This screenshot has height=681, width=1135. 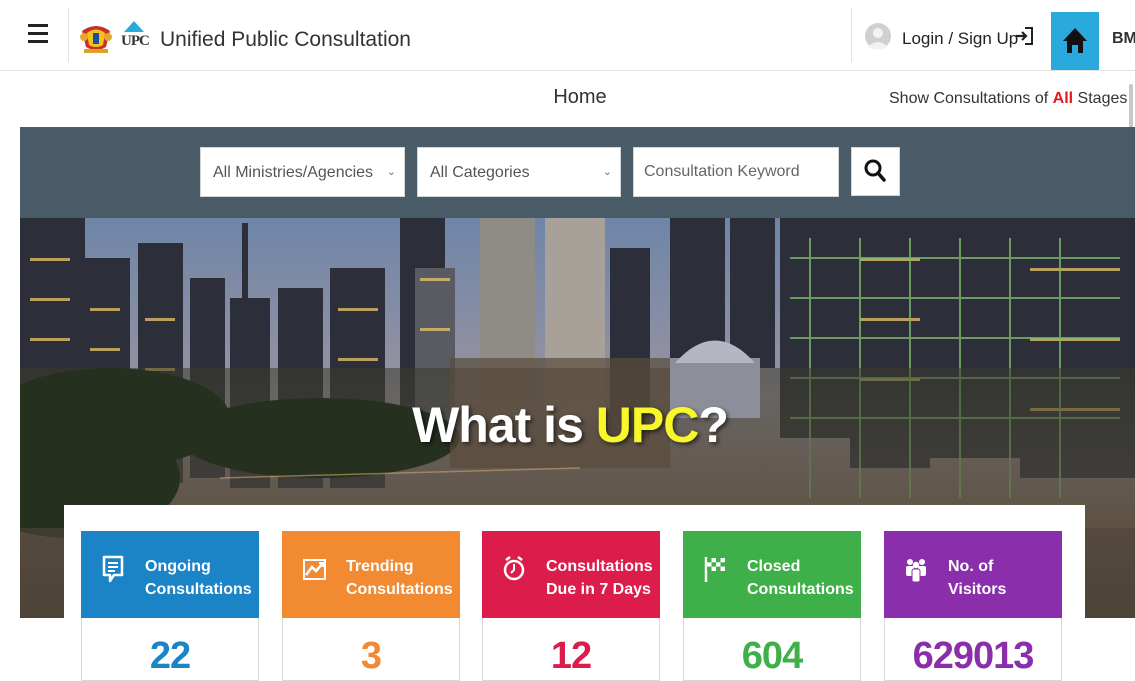 What do you see at coordinates (1024, 36) in the screenshot?
I see `sign-in-icon` at bounding box center [1024, 36].